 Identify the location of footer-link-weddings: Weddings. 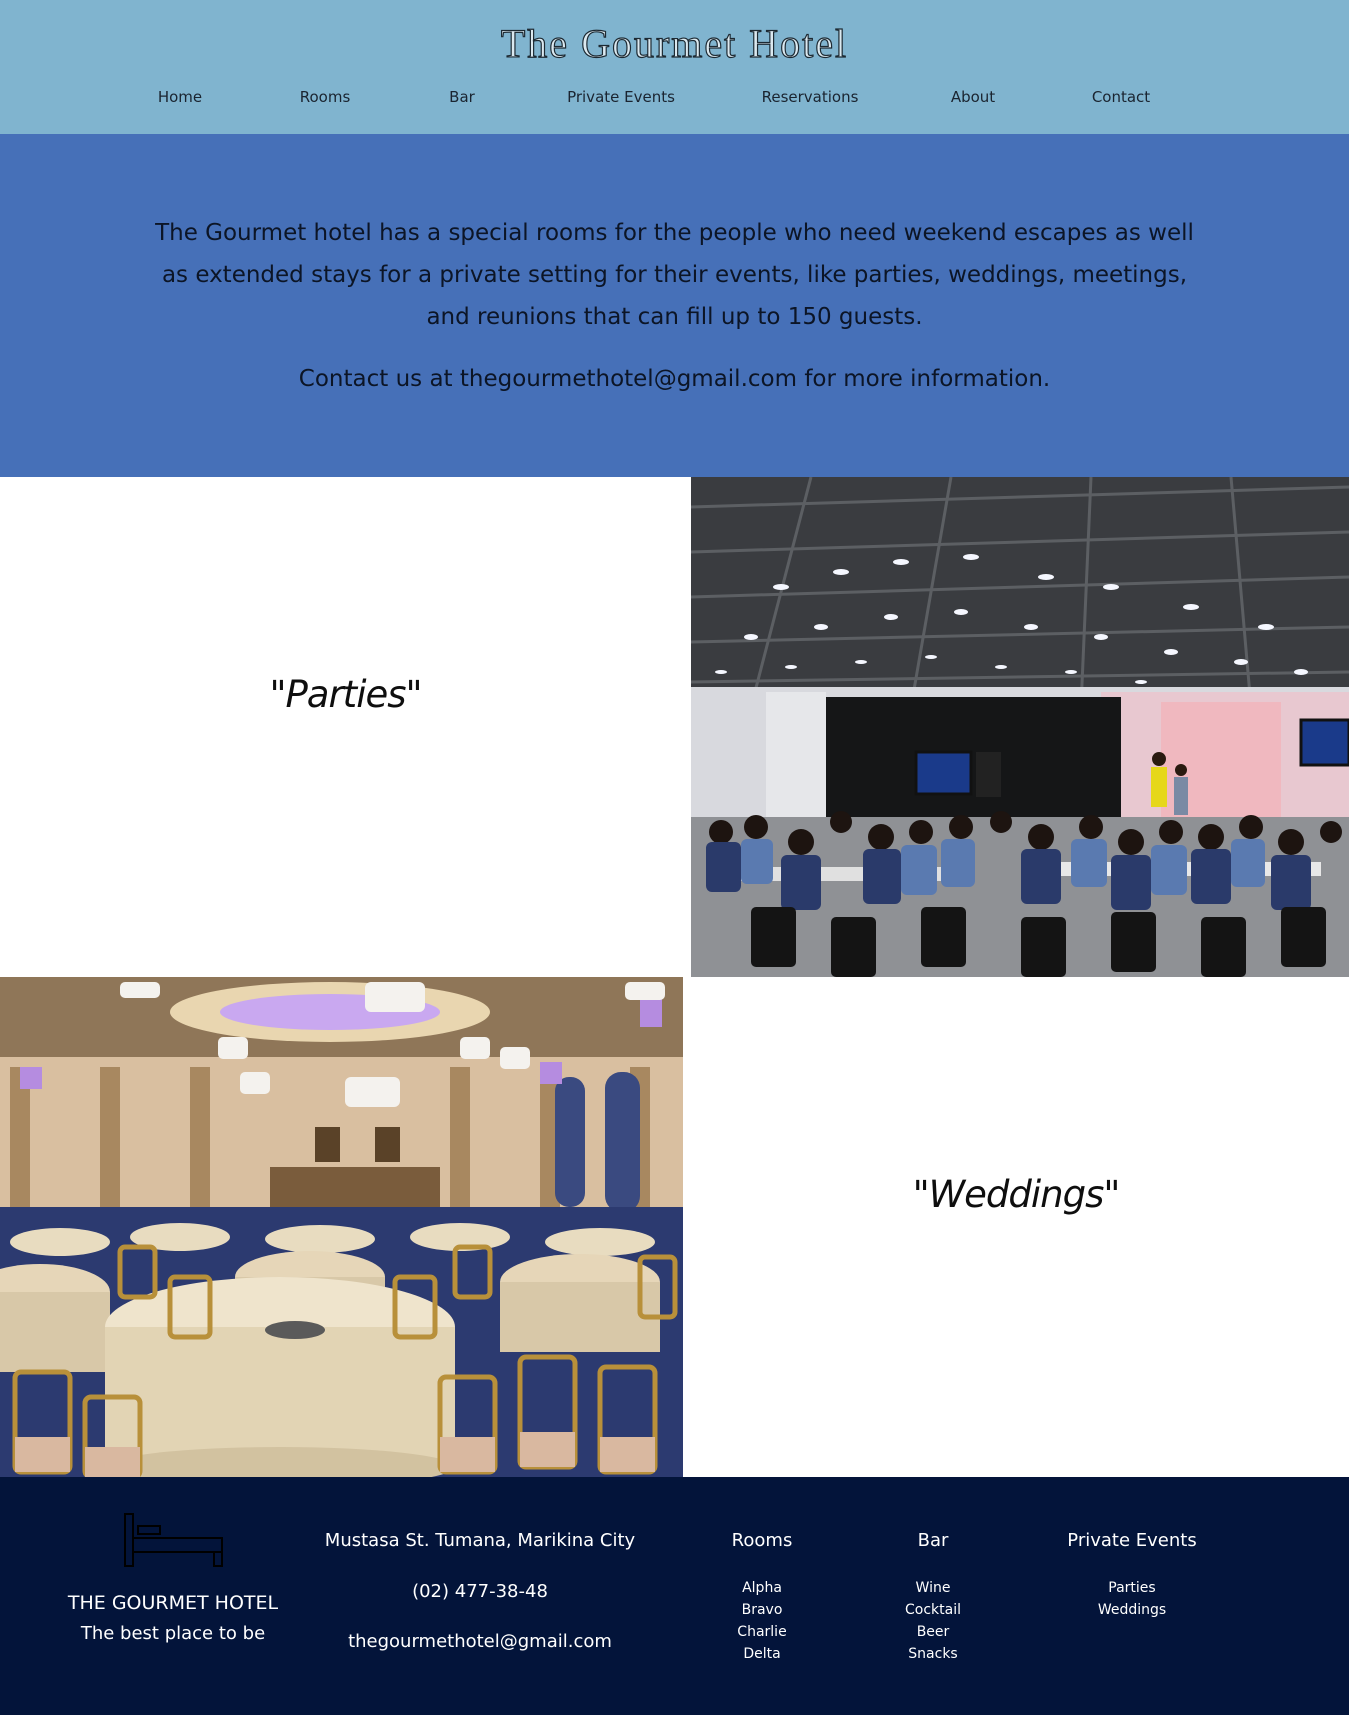
(1132, 1610).